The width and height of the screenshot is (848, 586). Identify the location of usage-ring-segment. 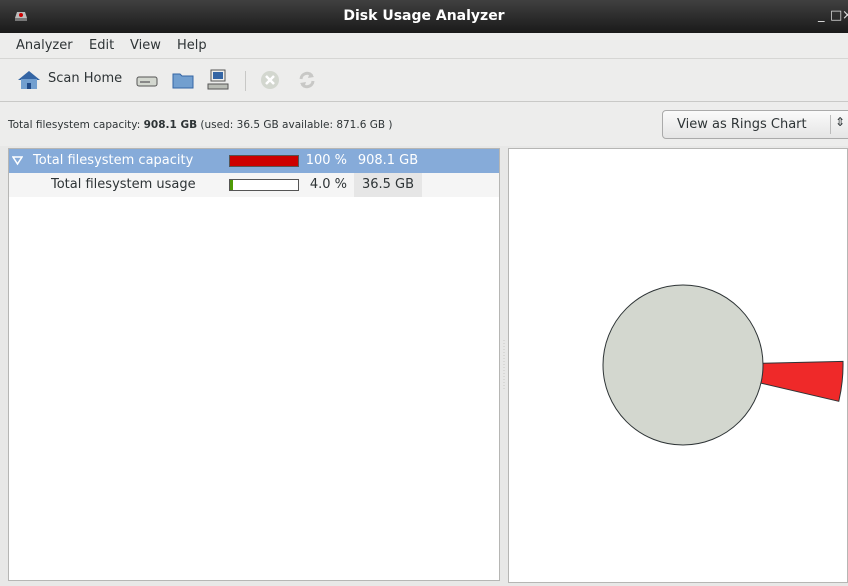
(802, 381).